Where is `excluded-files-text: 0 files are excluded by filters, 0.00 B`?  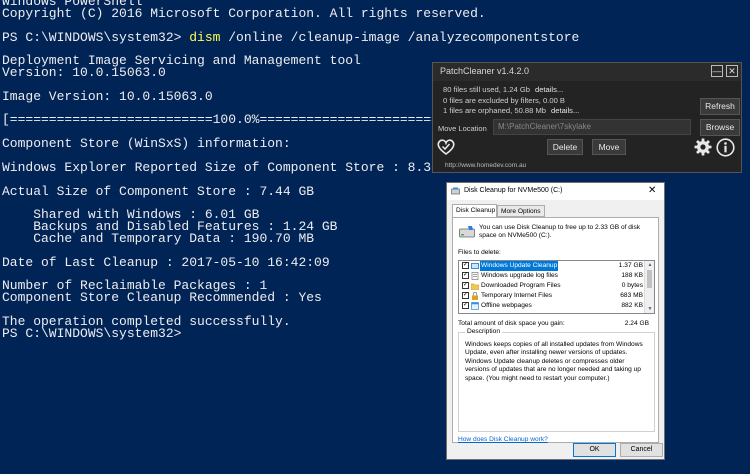 excluded-files-text: 0 files are excluded by filters, 0.00 B is located at coordinates (504, 100).